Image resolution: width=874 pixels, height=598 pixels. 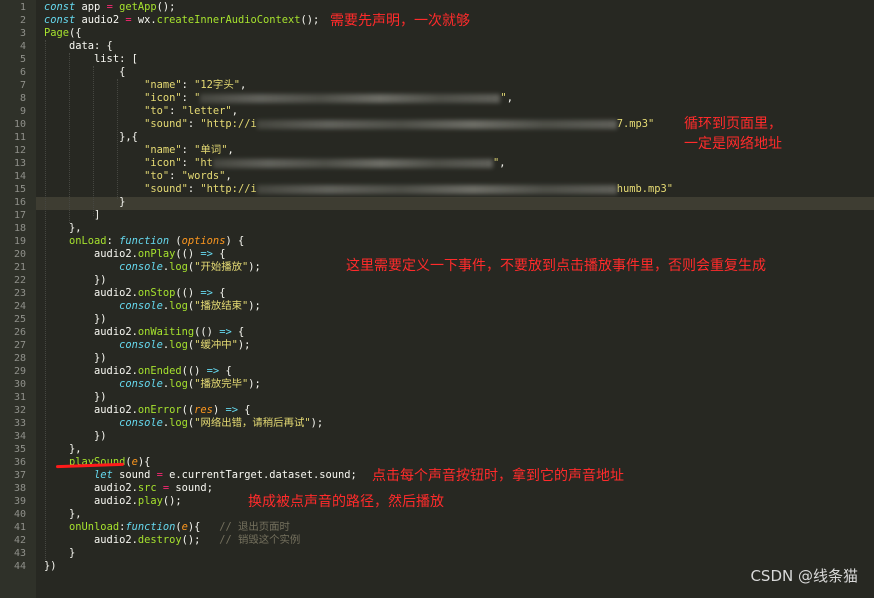 I want to click on line-number: 37, so click(x=19, y=475).